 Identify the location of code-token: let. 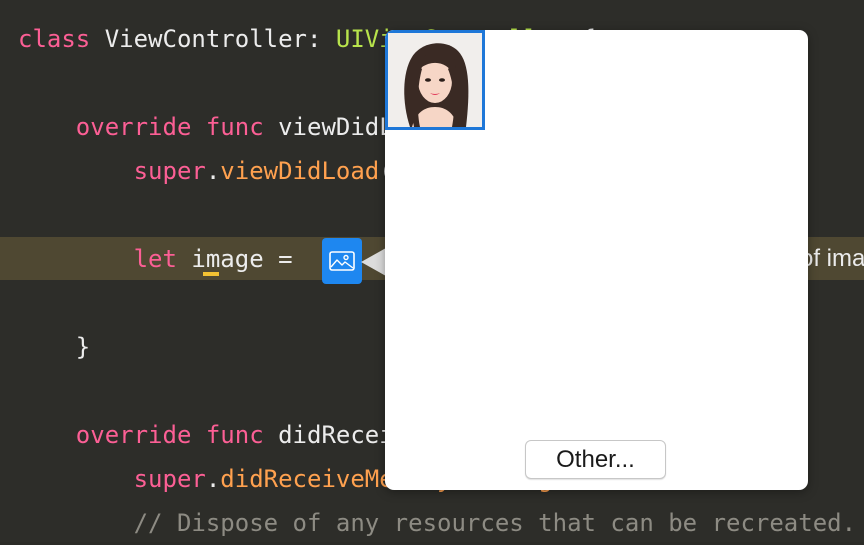
(97, 259).